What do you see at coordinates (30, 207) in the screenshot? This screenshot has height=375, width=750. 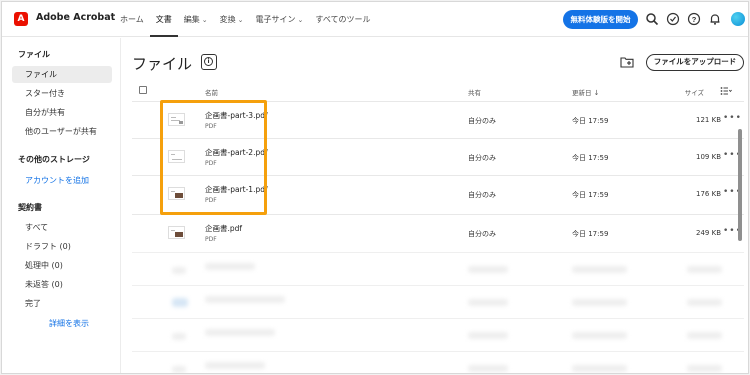 I see `sidebar-heading-agreements: 契約書` at bounding box center [30, 207].